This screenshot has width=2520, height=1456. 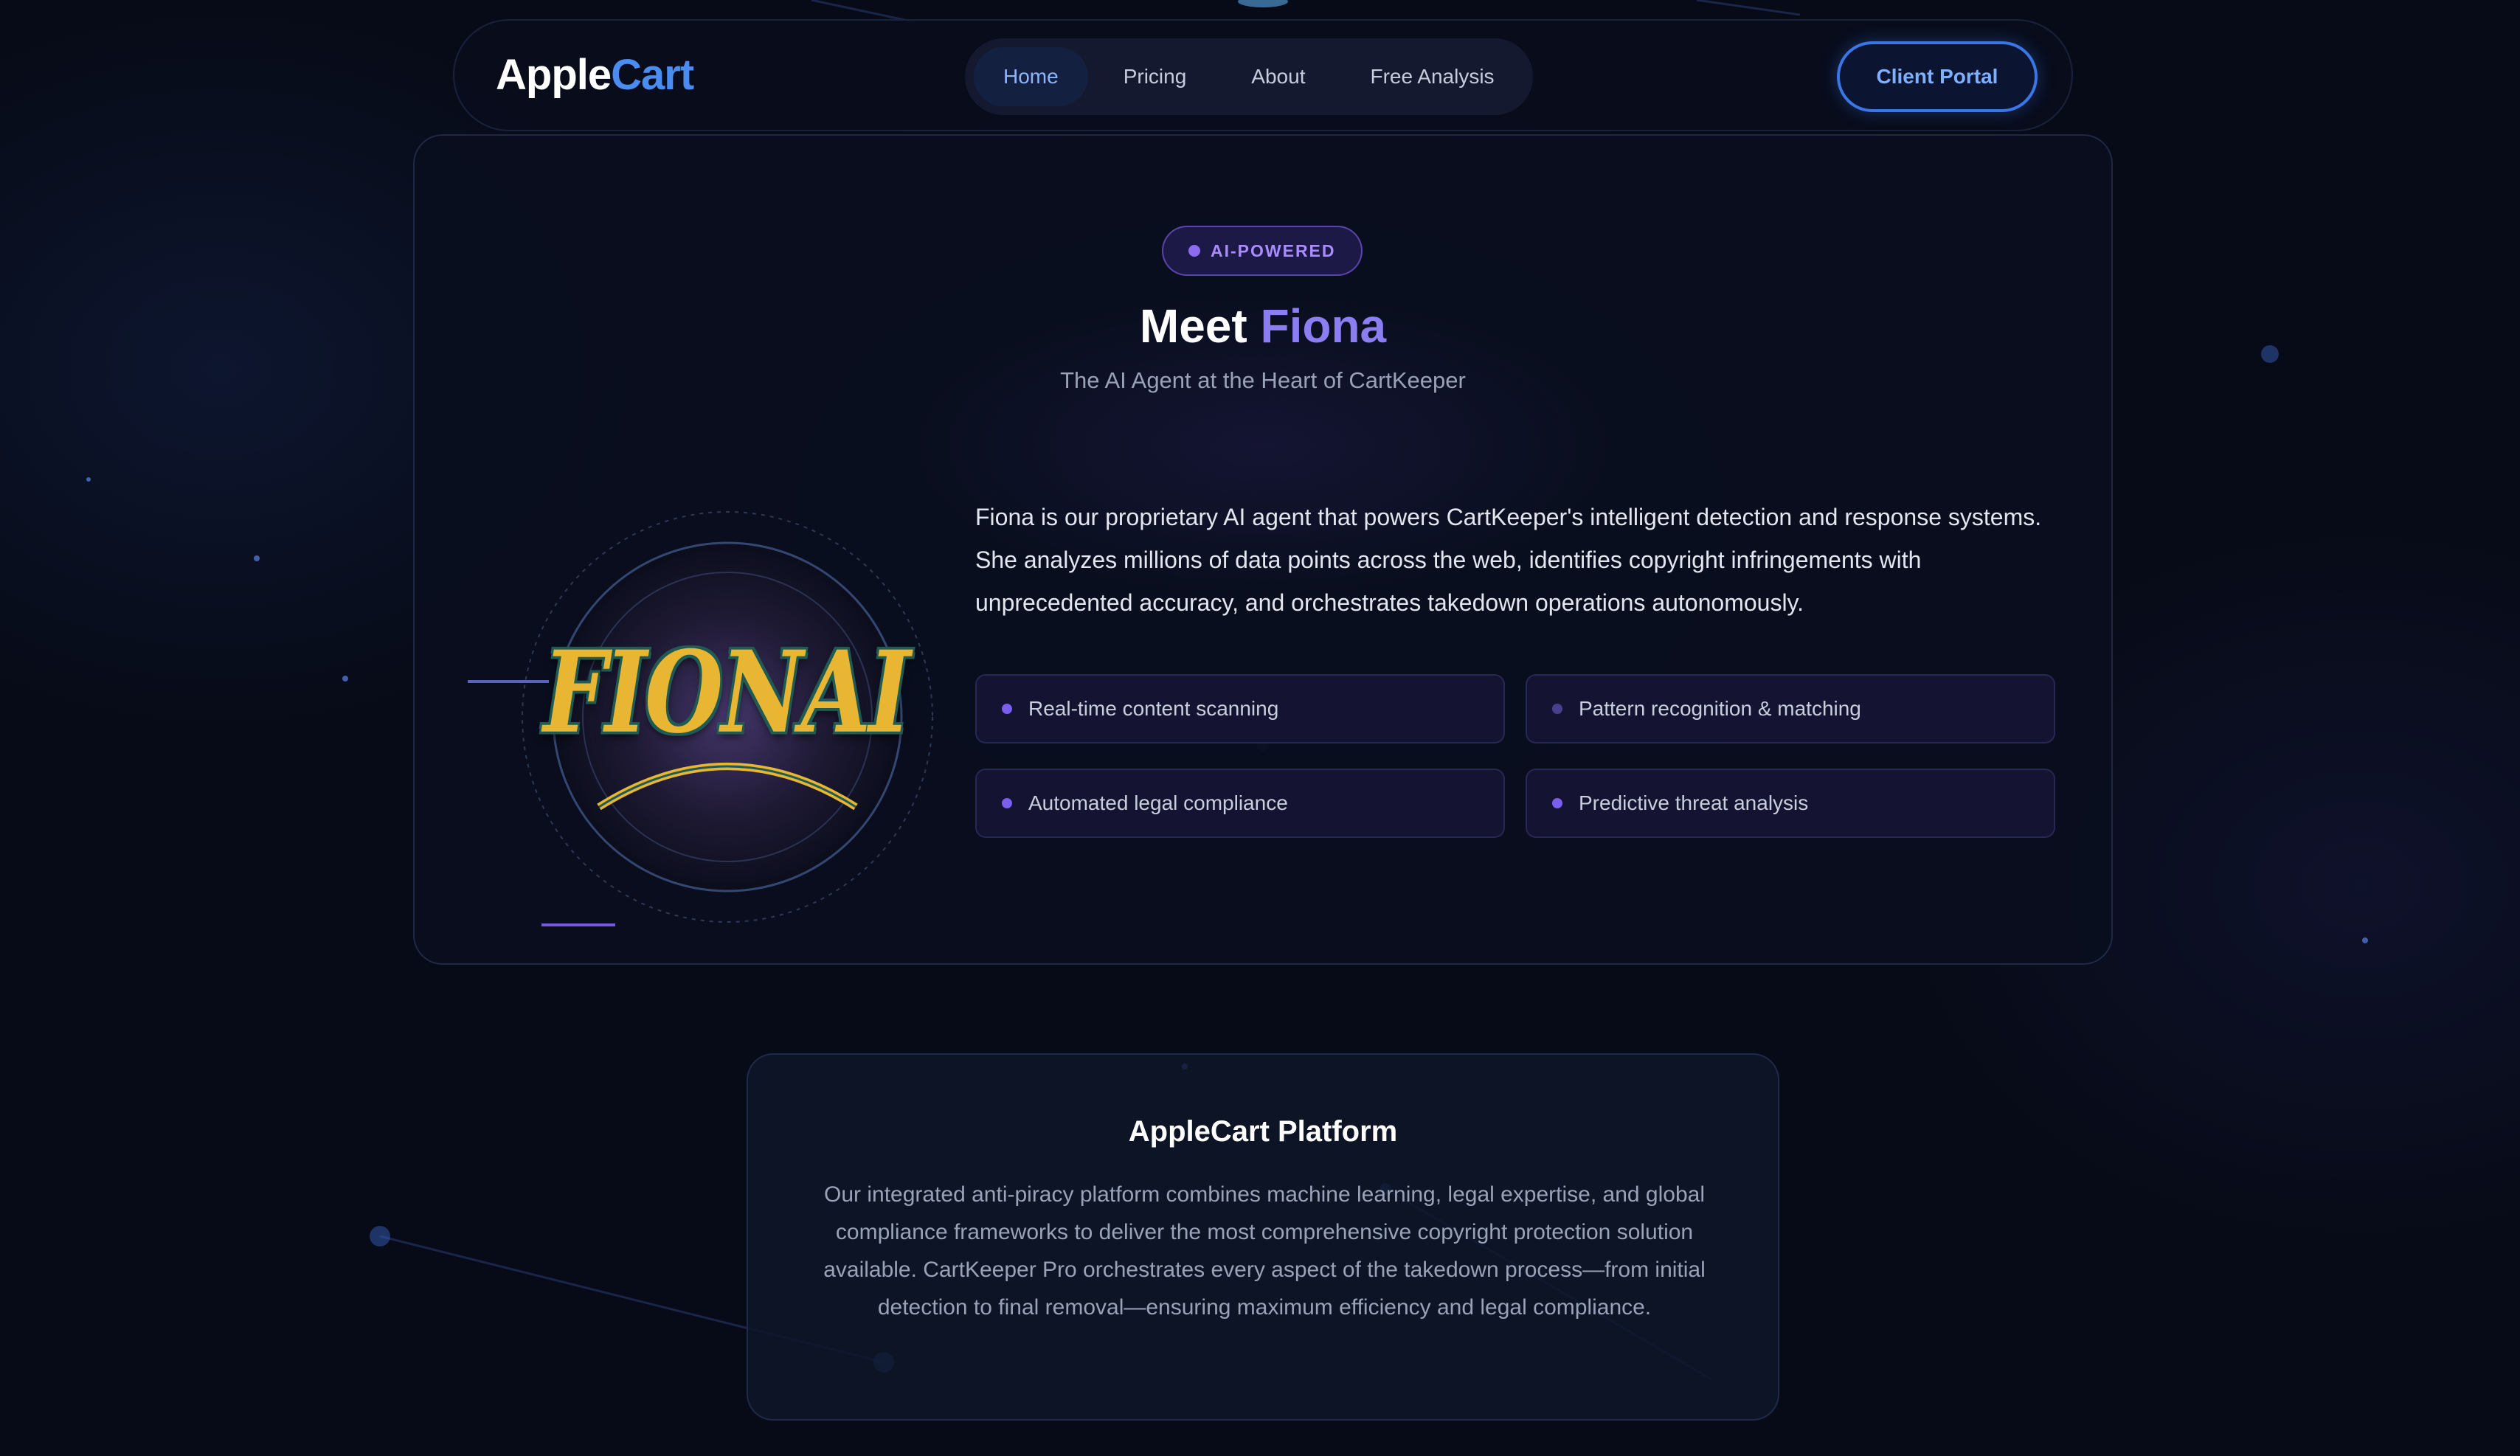 I want to click on feature-item: Pattern recognition & matching, so click(x=1791, y=708).